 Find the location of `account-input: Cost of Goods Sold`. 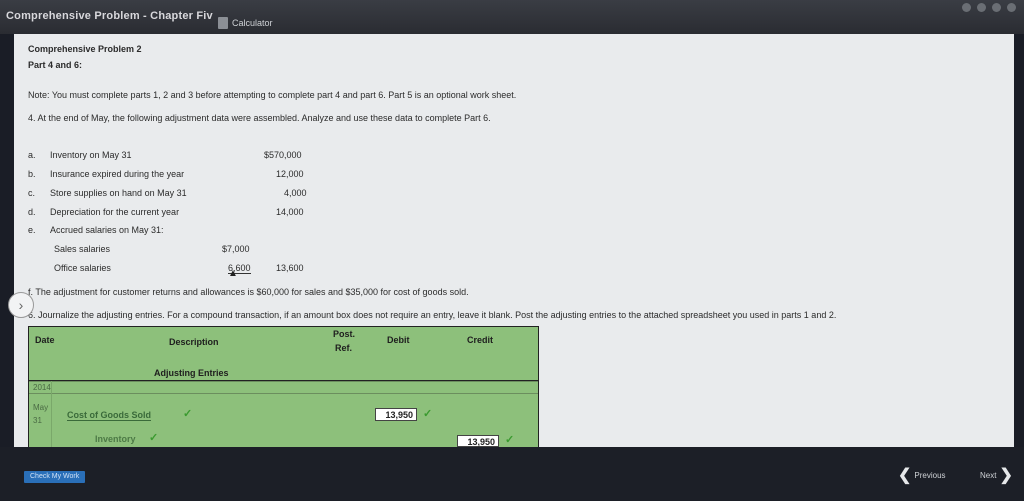

account-input: Cost of Goods Sold is located at coordinates (109, 415).